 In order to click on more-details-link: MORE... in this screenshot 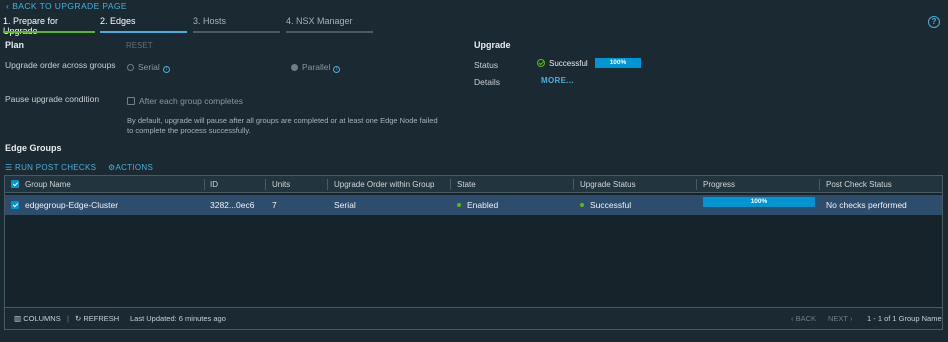, I will do `click(557, 80)`.